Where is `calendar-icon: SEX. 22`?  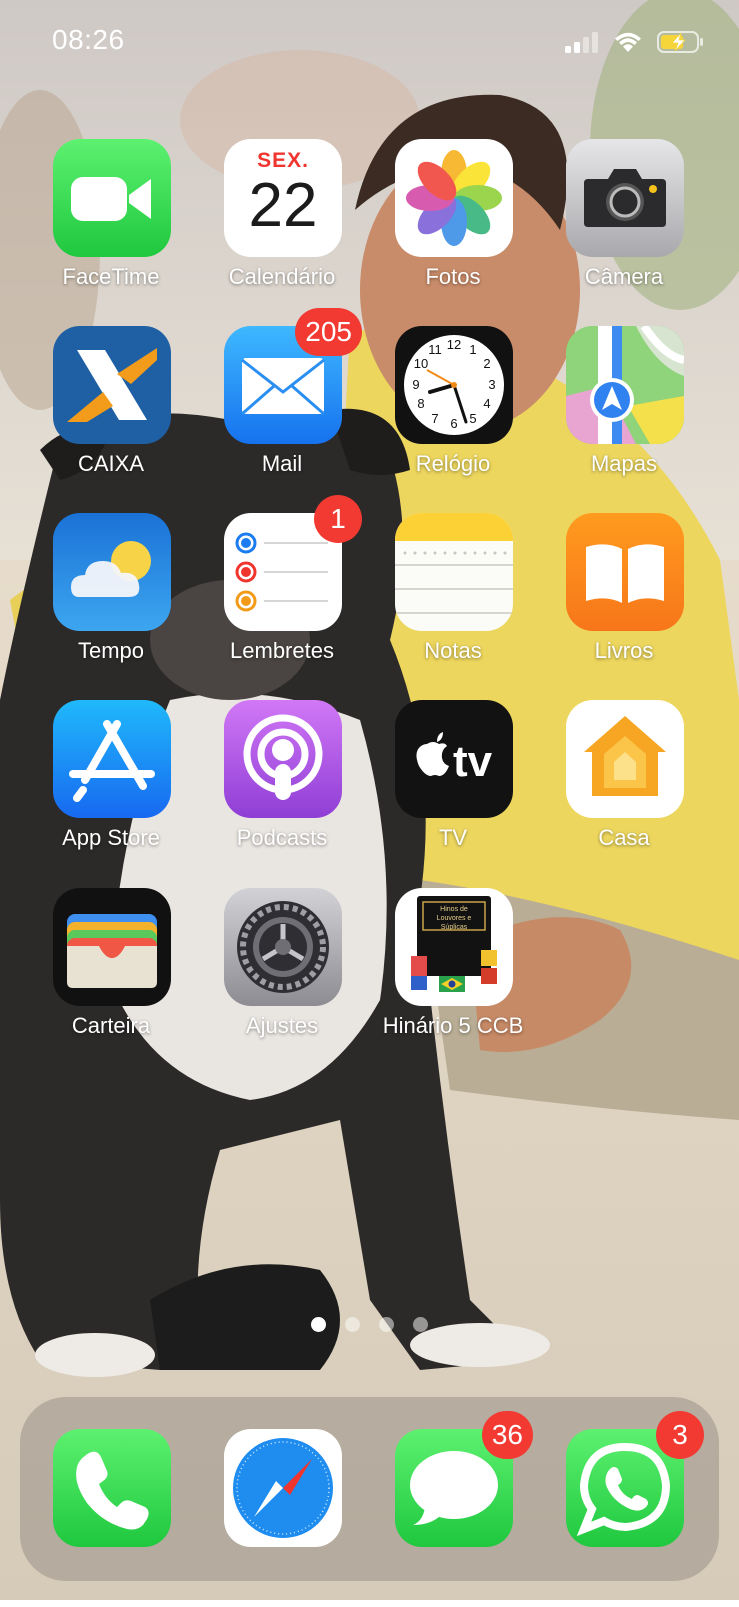
calendar-icon: SEX. 22 is located at coordinates (283, 198).